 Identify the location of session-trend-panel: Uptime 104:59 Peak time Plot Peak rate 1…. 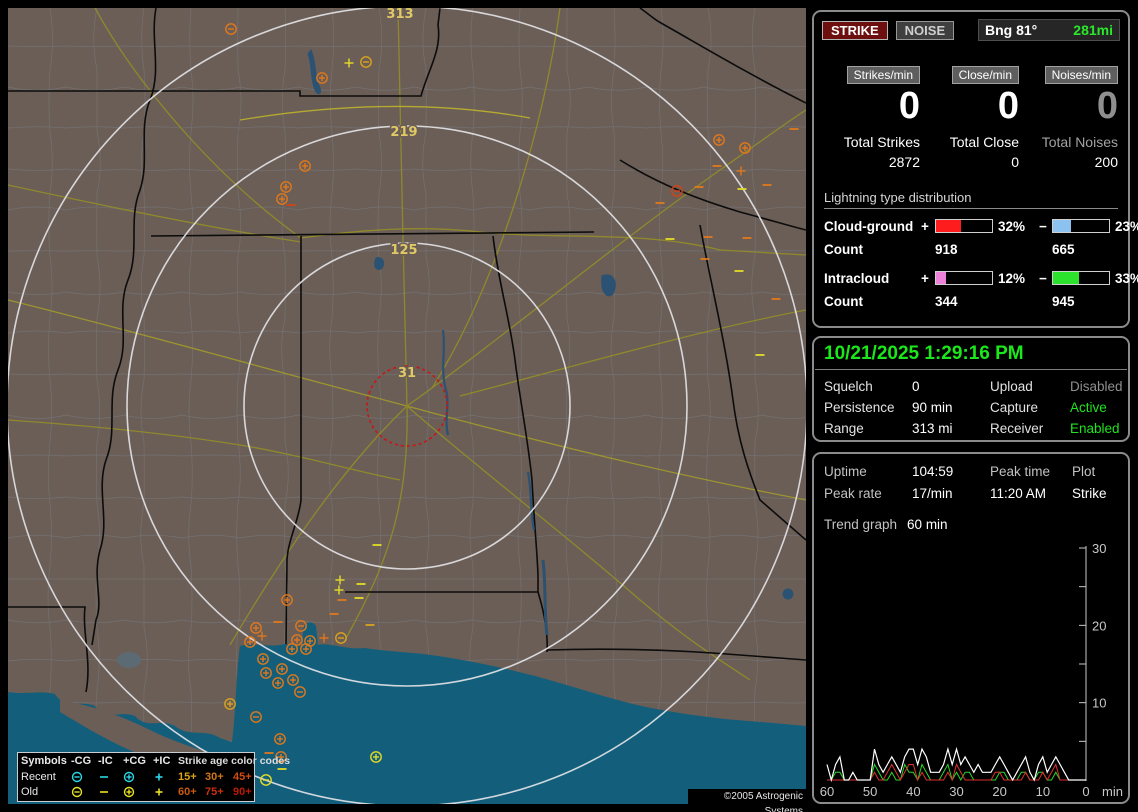
(971, 628).